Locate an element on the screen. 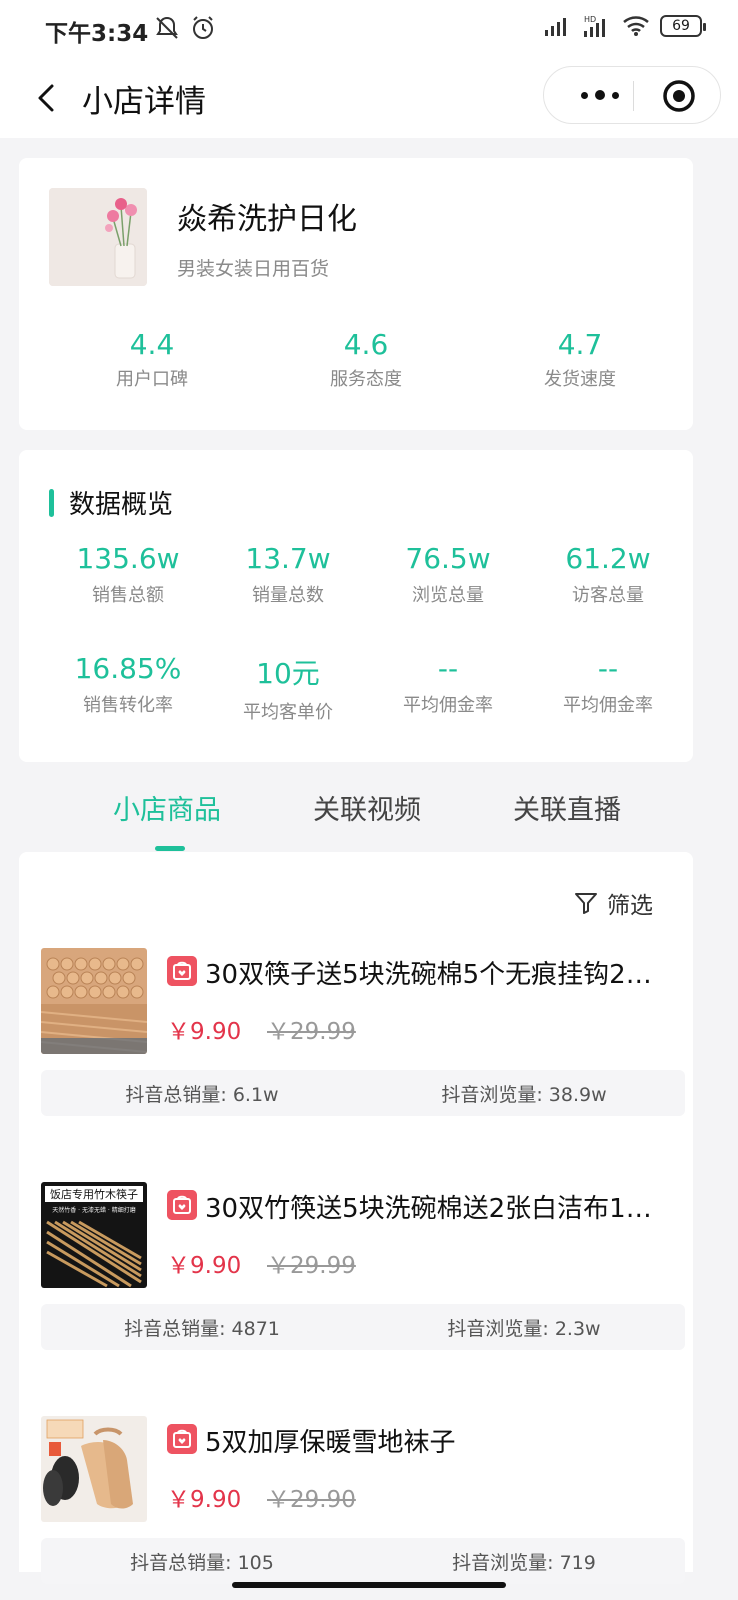 The width and height of the screenshot is (738, 1600). filter-icon is located at coordinates (586, 903).